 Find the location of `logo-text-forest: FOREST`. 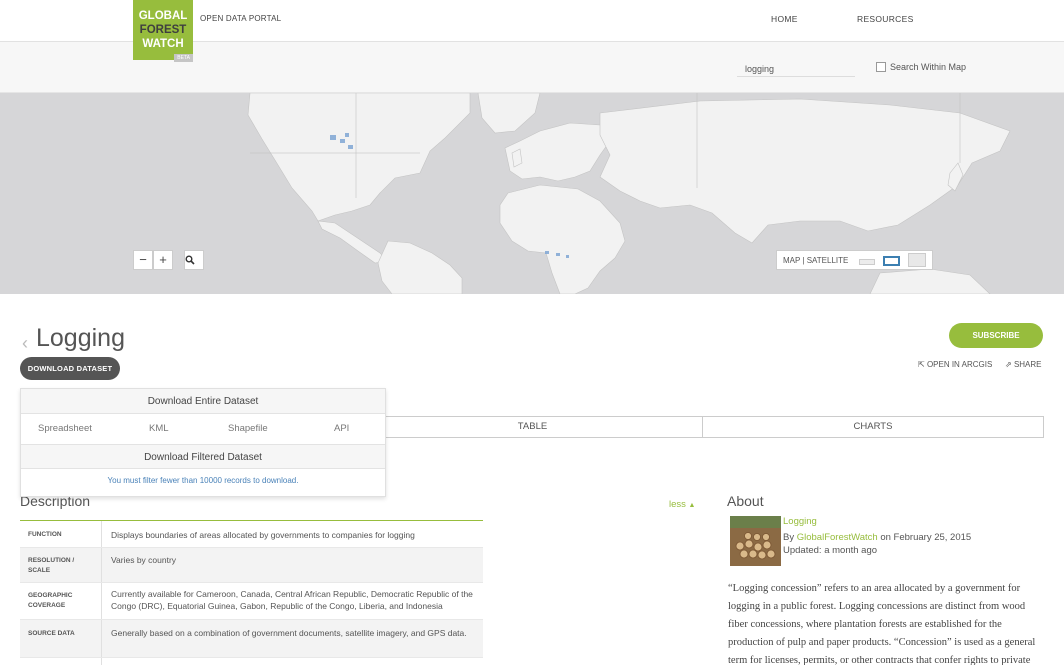

logo-text-forest: FOREST is located at coordinates (163, 30).